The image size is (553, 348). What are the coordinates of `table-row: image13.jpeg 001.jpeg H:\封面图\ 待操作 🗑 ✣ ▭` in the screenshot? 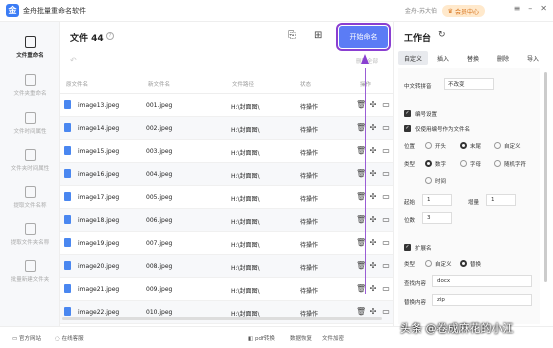 It's located at (226, 105).